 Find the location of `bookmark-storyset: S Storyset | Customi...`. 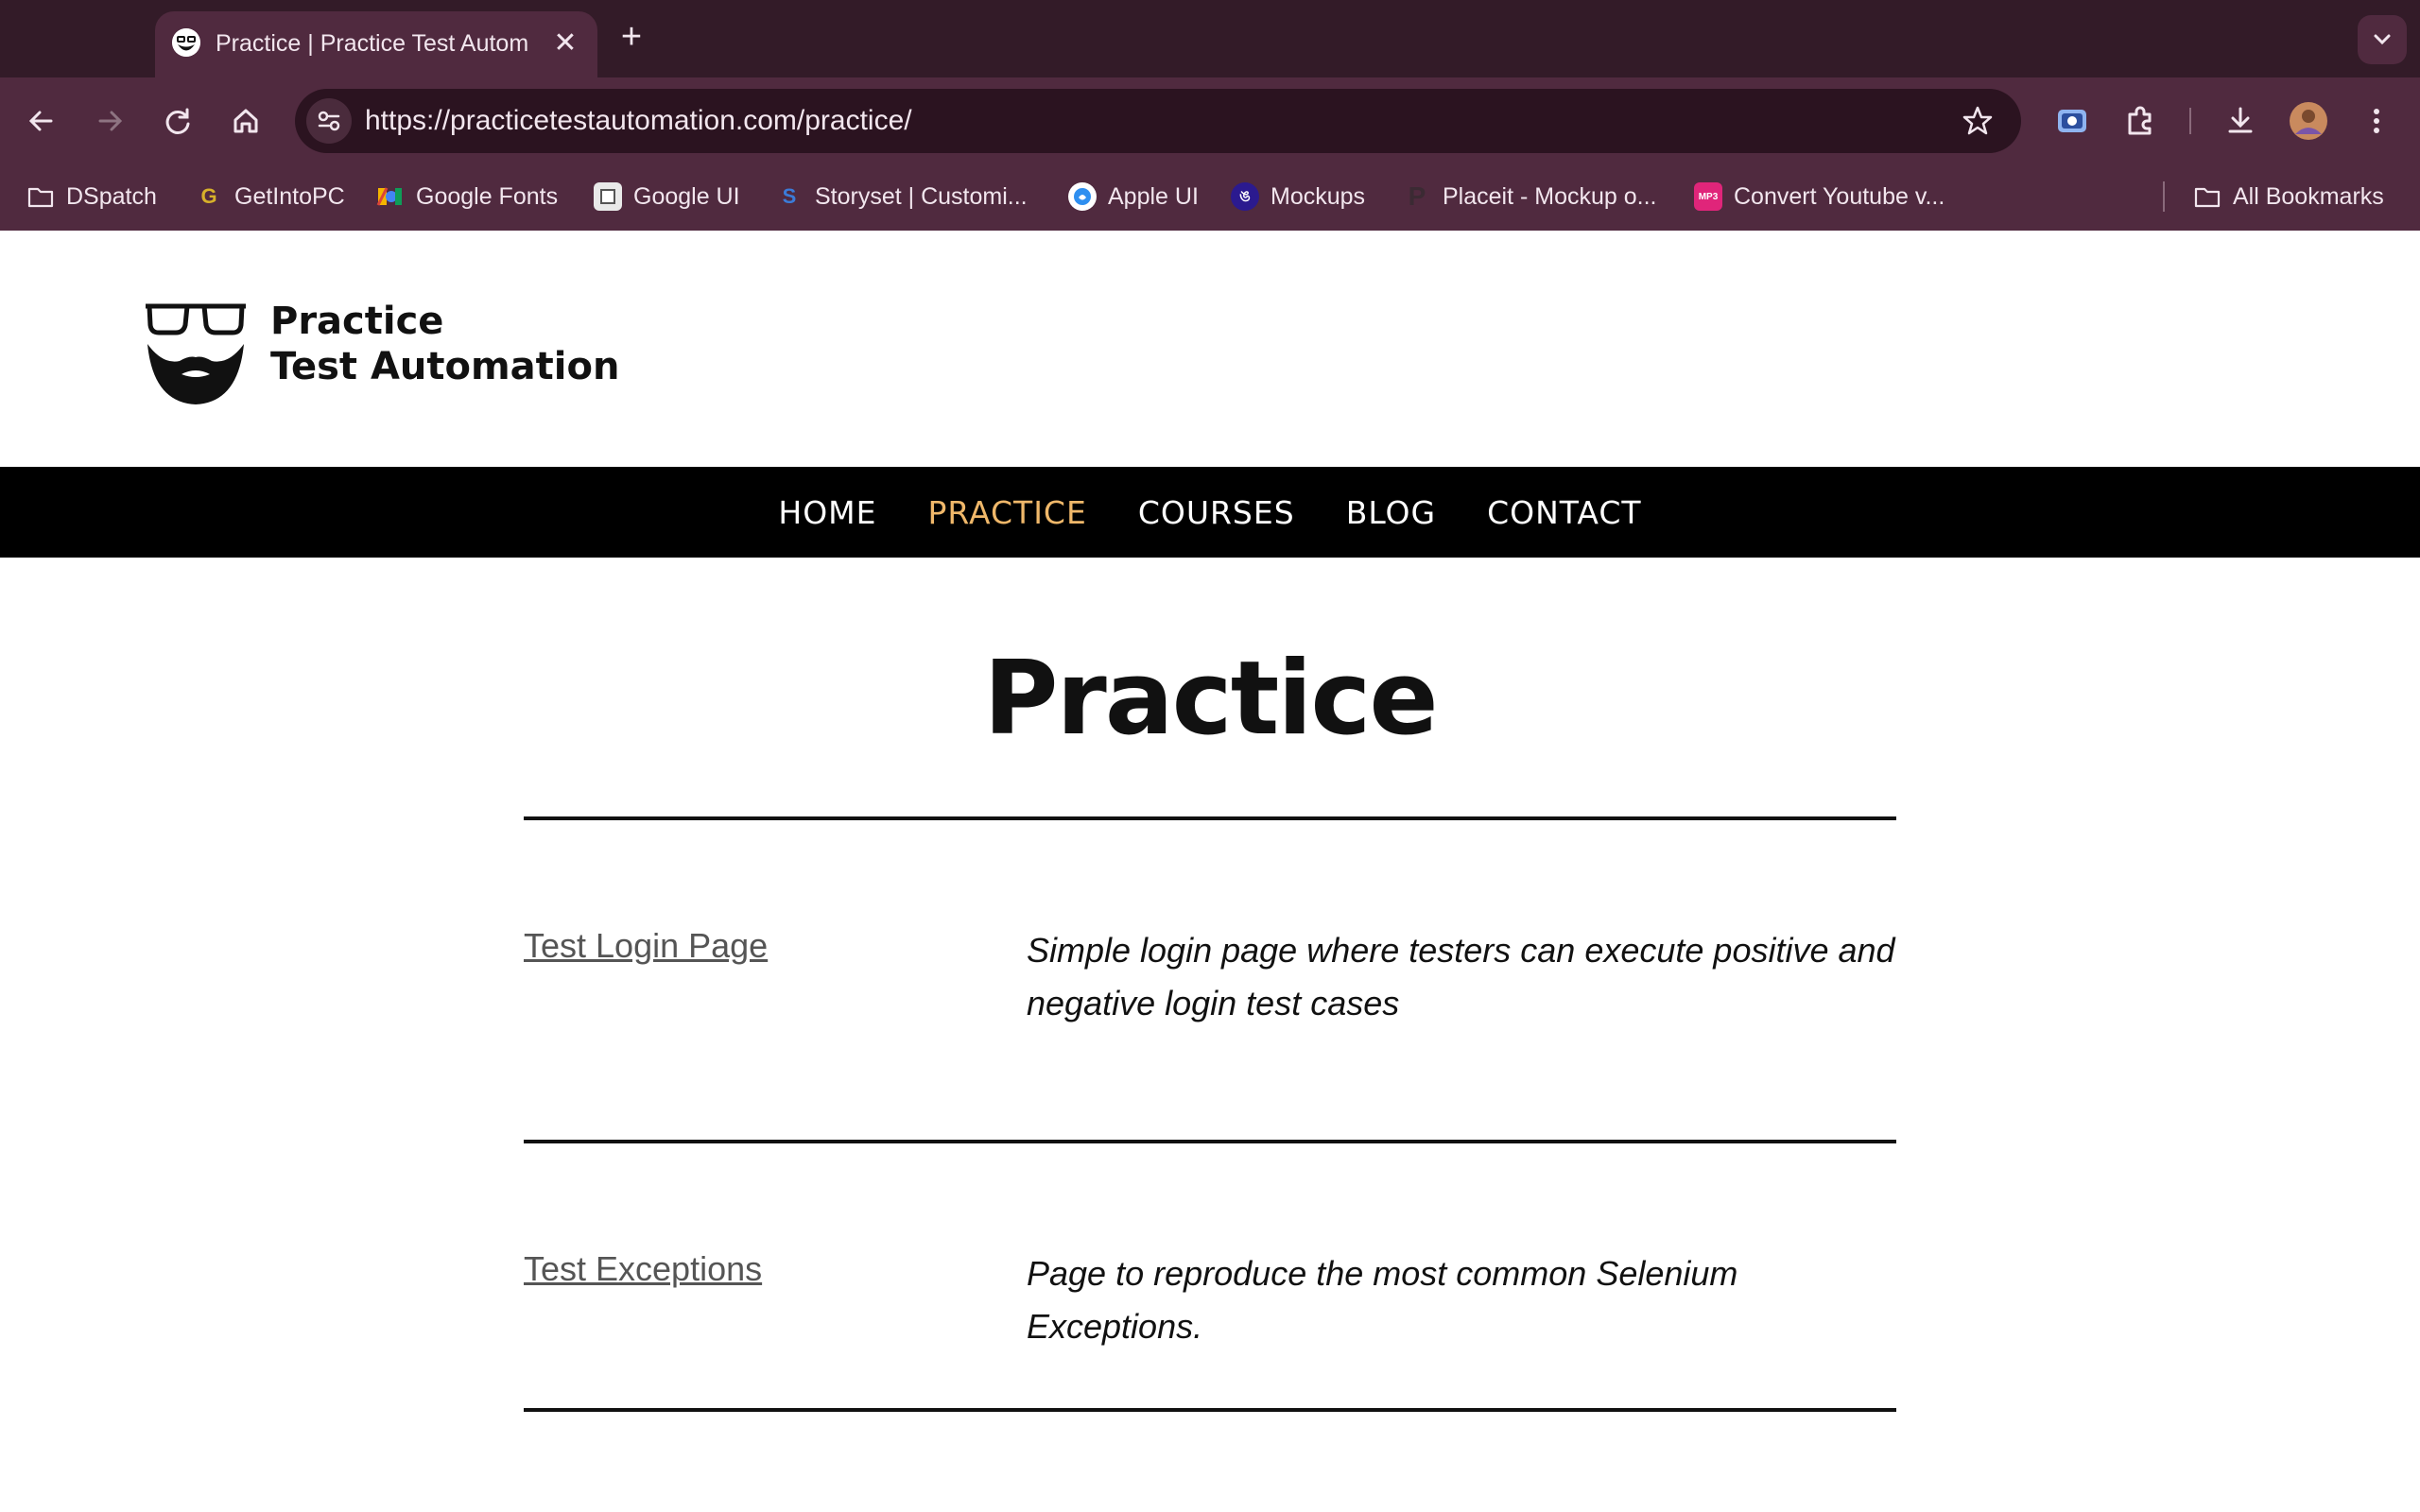

bookmark-storyset: S Storyset | Customi... is located at coordinates (902, 196).